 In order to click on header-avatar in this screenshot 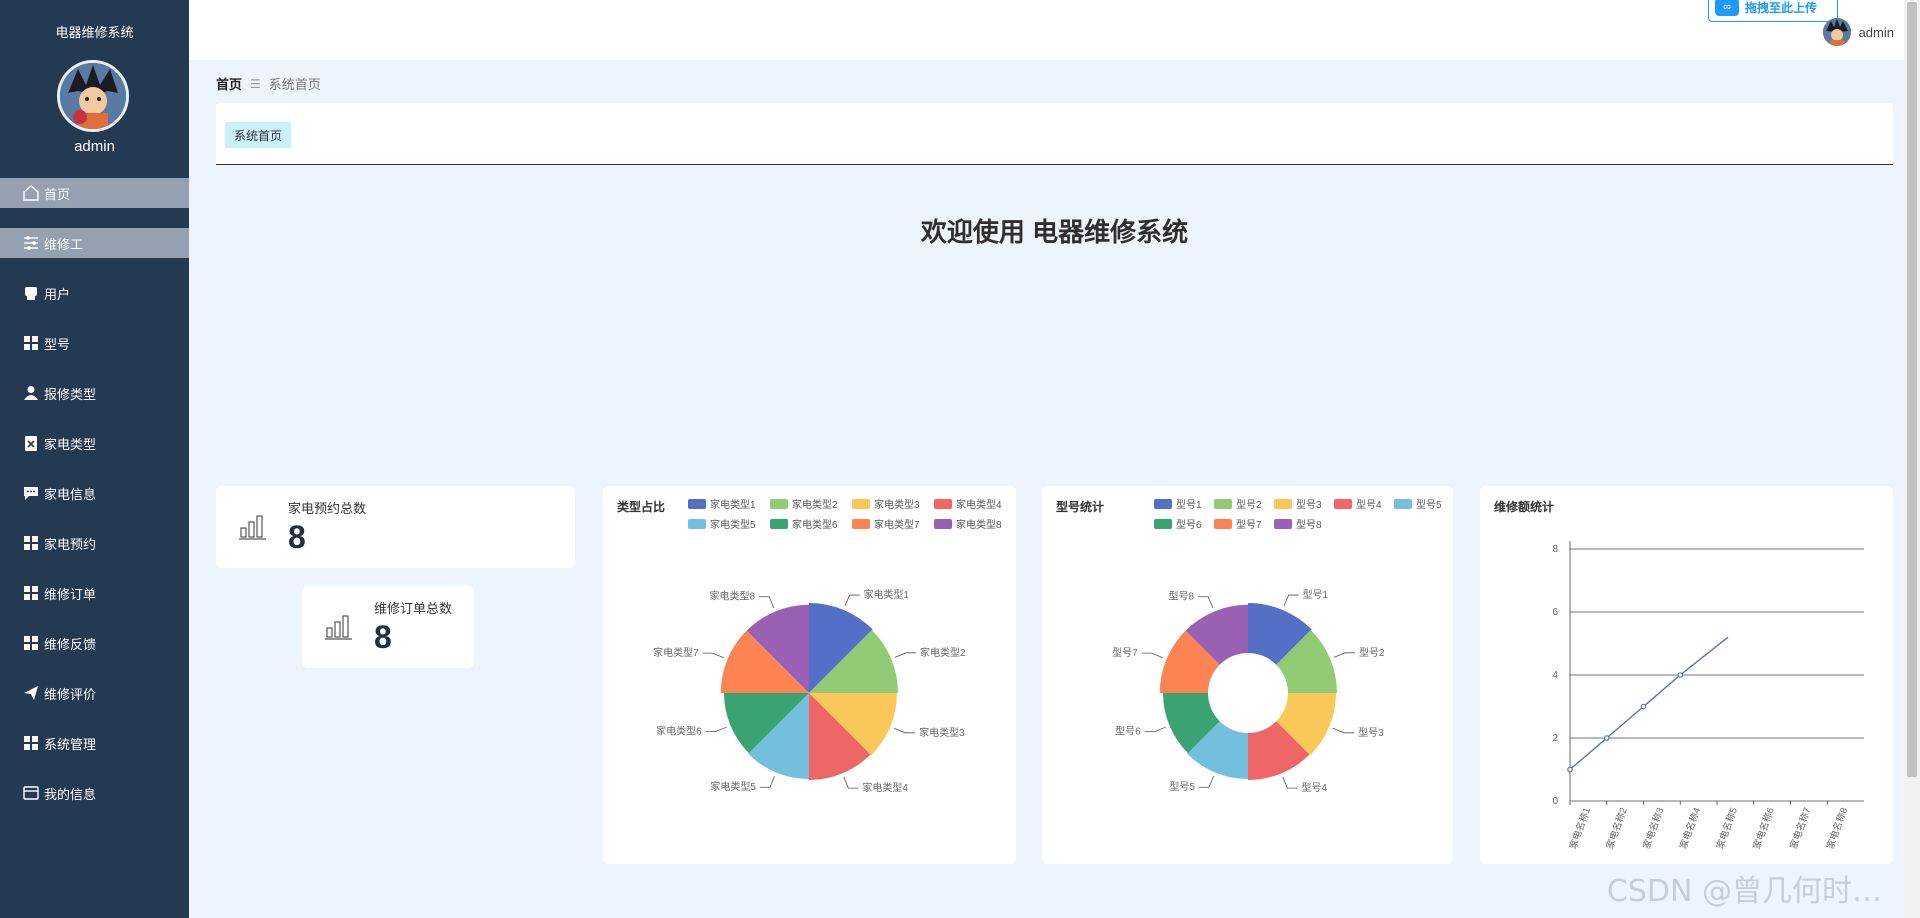, I will do `click(1836, 32)`.